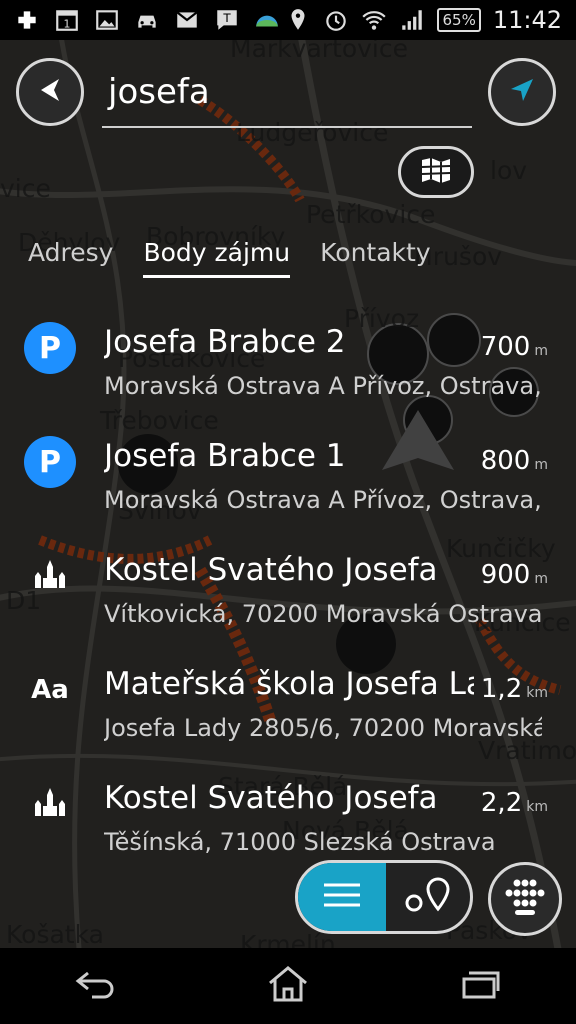 Image resolution: width=576 pixels, height=1024 pixels. I want to click on view-switch, so click(384, 897).